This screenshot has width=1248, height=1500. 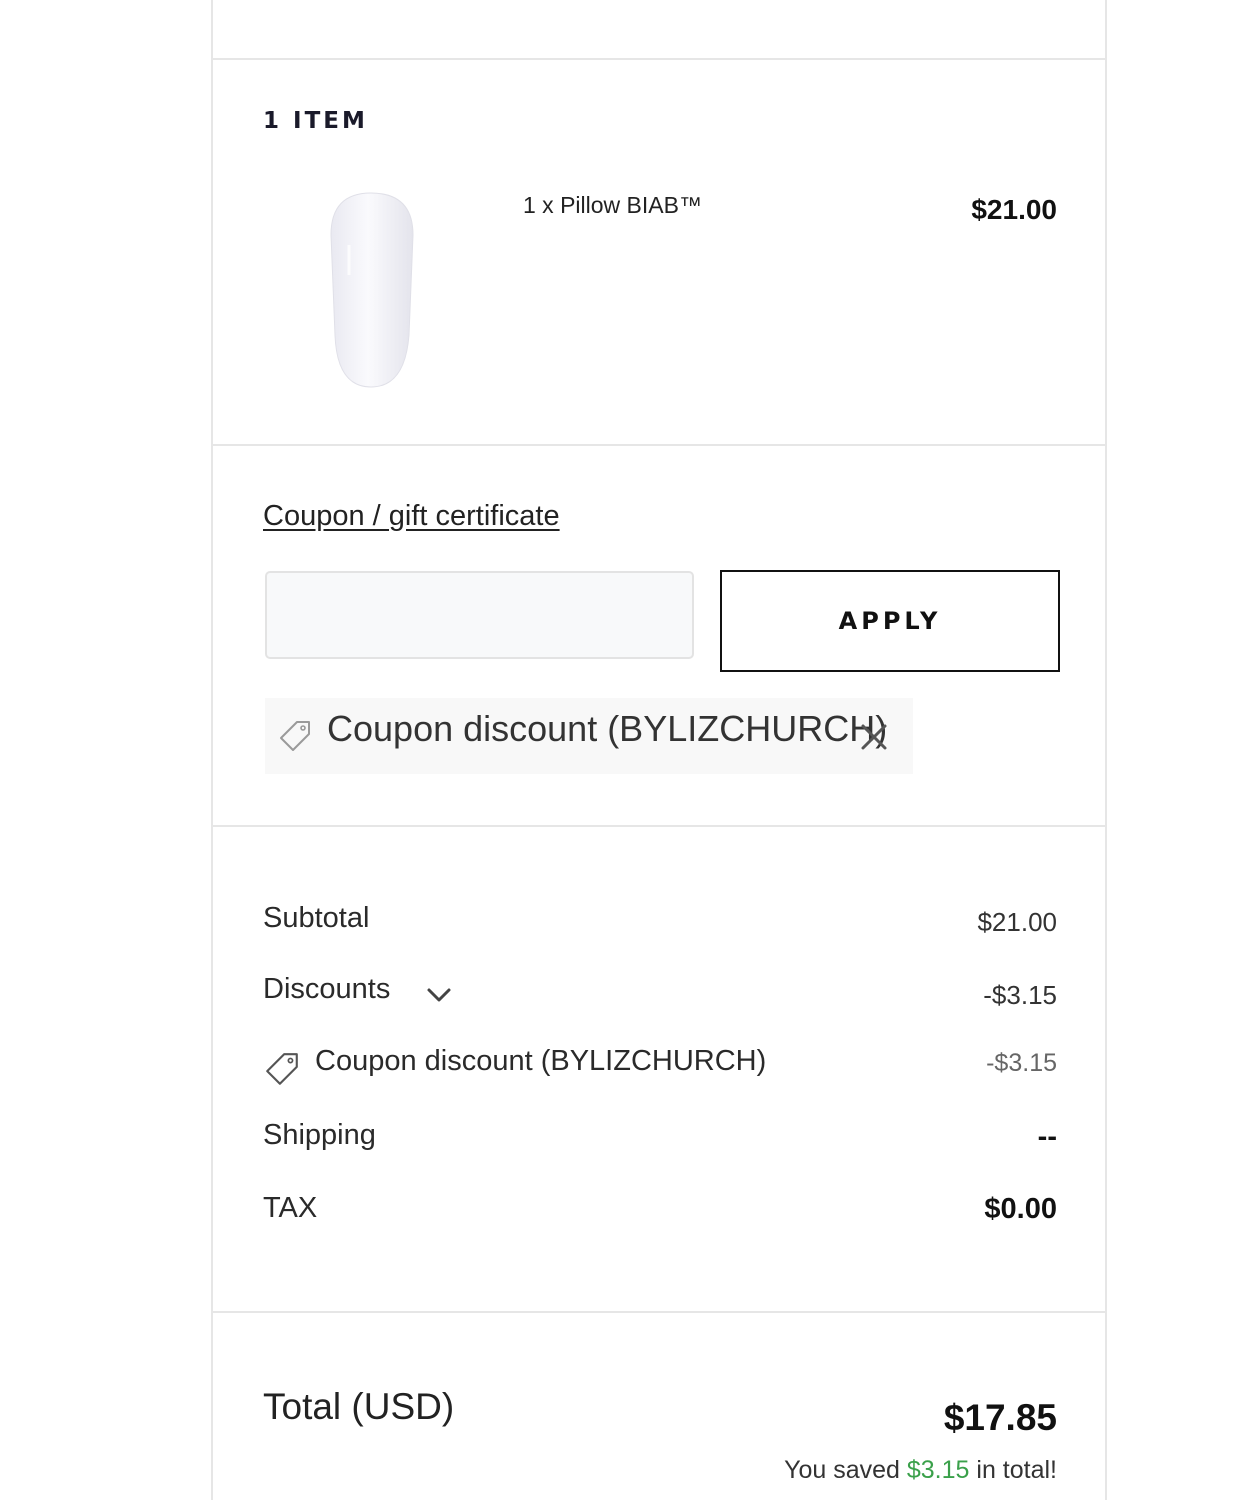 I want to click on coupon-discount-row-label: Coupon discount (BYLIZCHURCH), so click(x=541, y=1061).